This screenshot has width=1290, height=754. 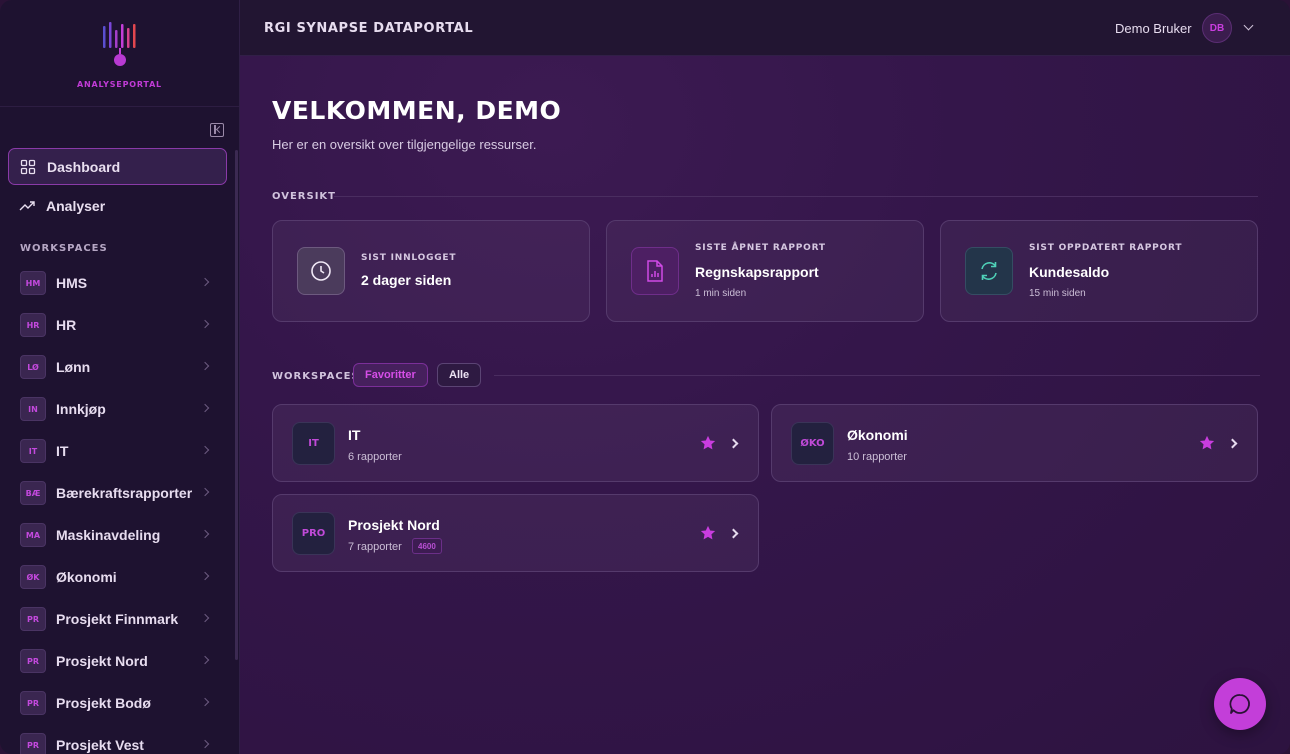 What do you see at coordinates (321, 271) in the screenshot?
I see `clock-icon` at bounding box center [321, 271].